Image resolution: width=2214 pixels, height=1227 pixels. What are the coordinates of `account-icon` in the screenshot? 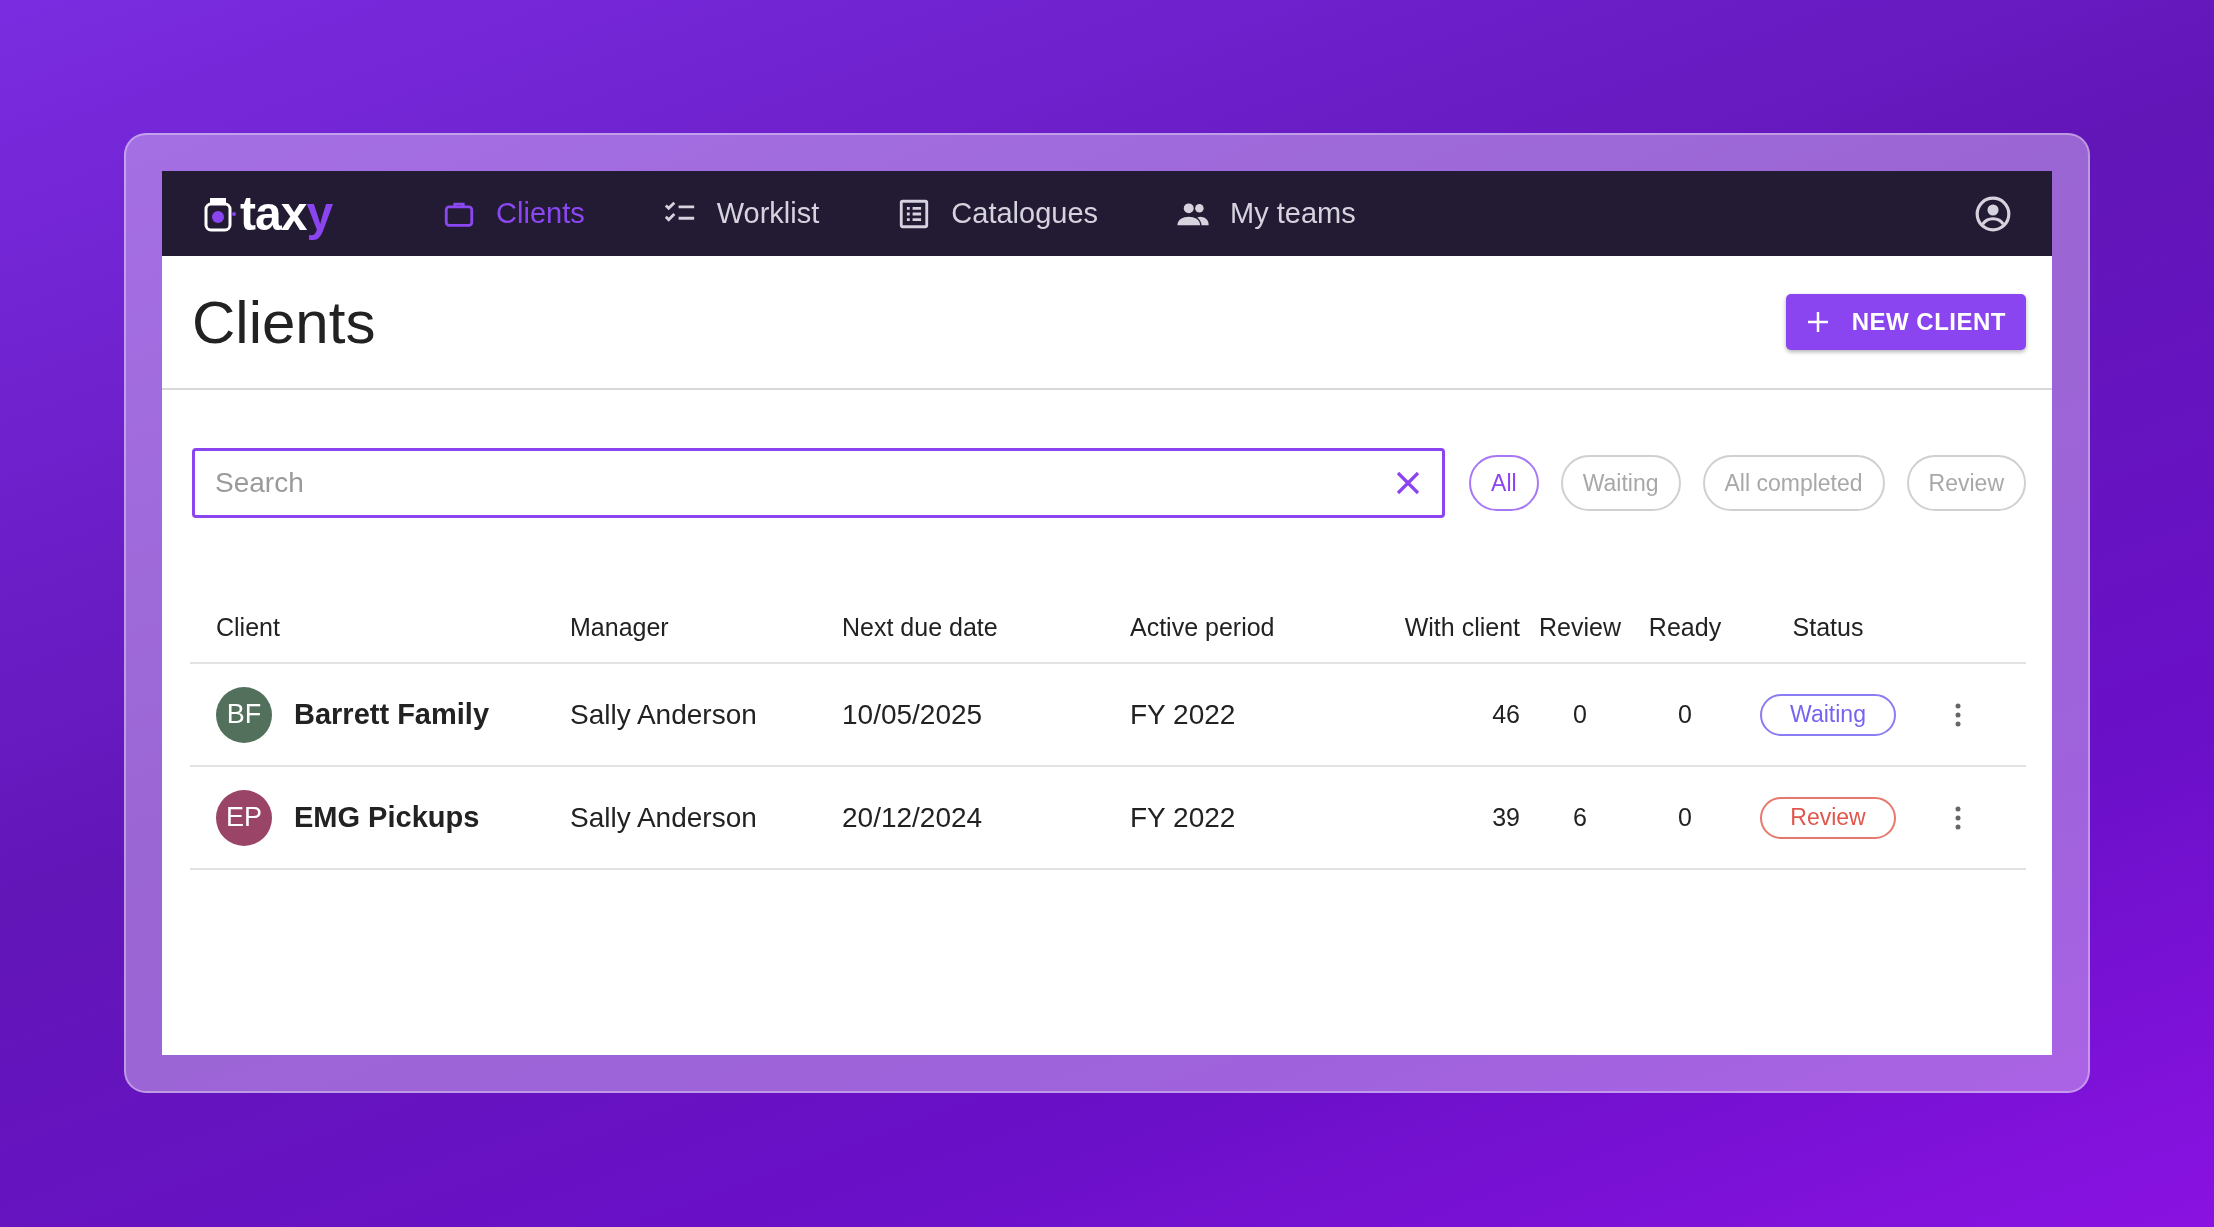 It's located at (1993, 213).